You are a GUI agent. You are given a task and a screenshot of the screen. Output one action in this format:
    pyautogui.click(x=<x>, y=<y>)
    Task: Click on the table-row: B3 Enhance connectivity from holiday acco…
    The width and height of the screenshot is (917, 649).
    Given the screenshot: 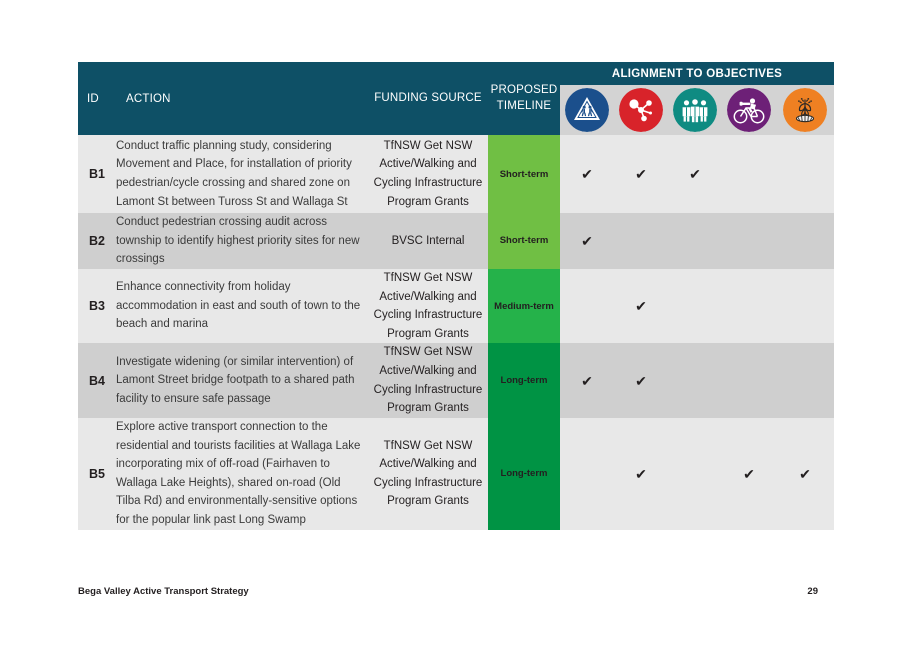 What is the action you would take?
    pyautogui.click(x=456, y=306)
    